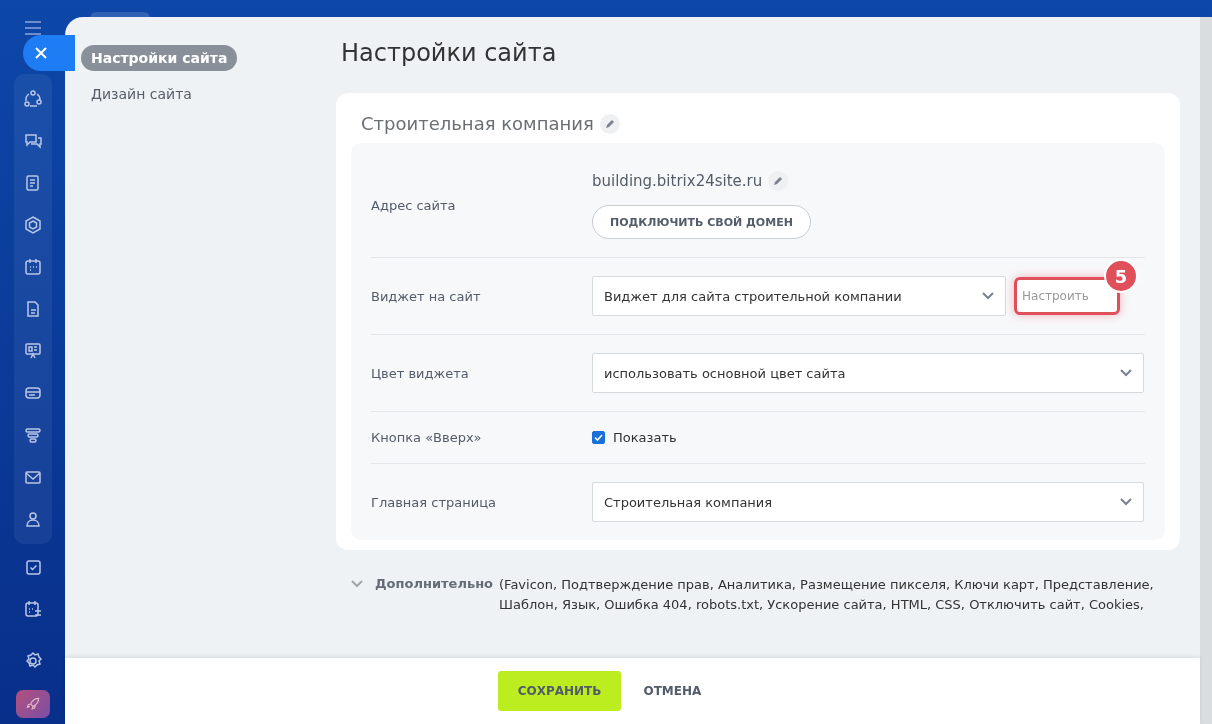  Describe the element at coordinates (868, 502) in the screenshot. I see `select-field: Строительная компания` at that location.